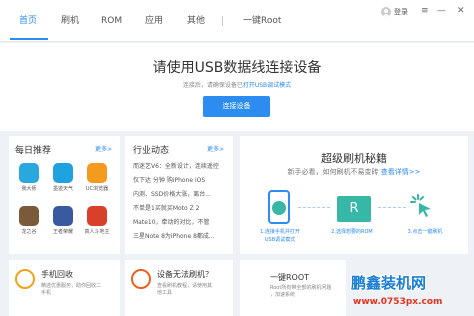 The width and height of the screenshot is (474, 316). I want to click on menu-icon: ≡, so click(425, 11).